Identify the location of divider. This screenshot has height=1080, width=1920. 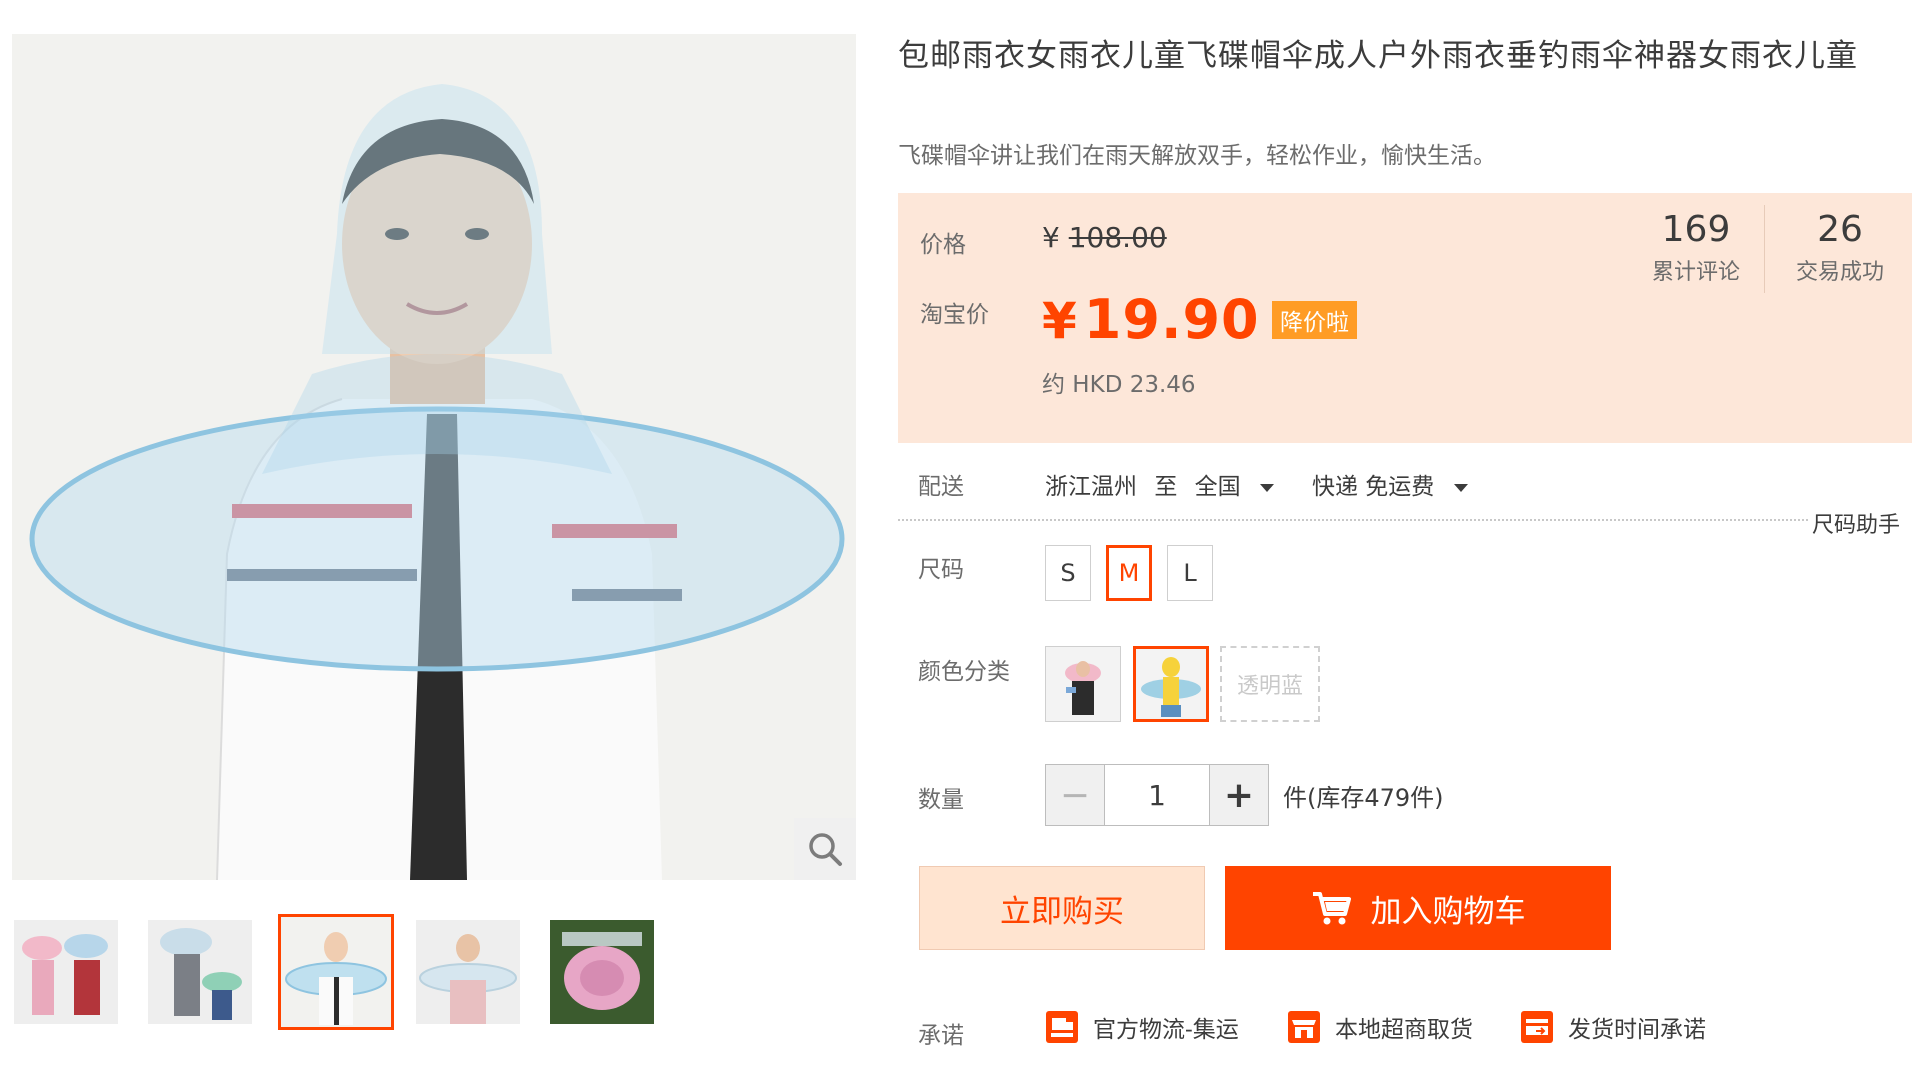
(1353, 520).